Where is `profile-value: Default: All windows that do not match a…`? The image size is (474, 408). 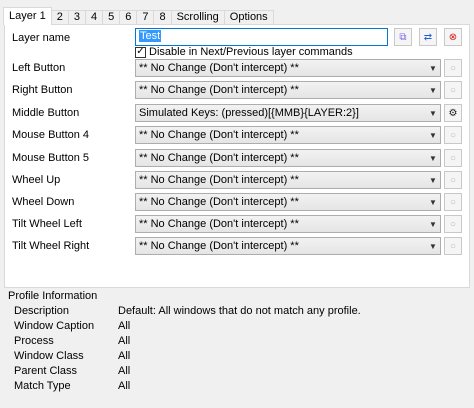 profile-value: Default: All windows that do not match a… is located at coordinates (239, 311).